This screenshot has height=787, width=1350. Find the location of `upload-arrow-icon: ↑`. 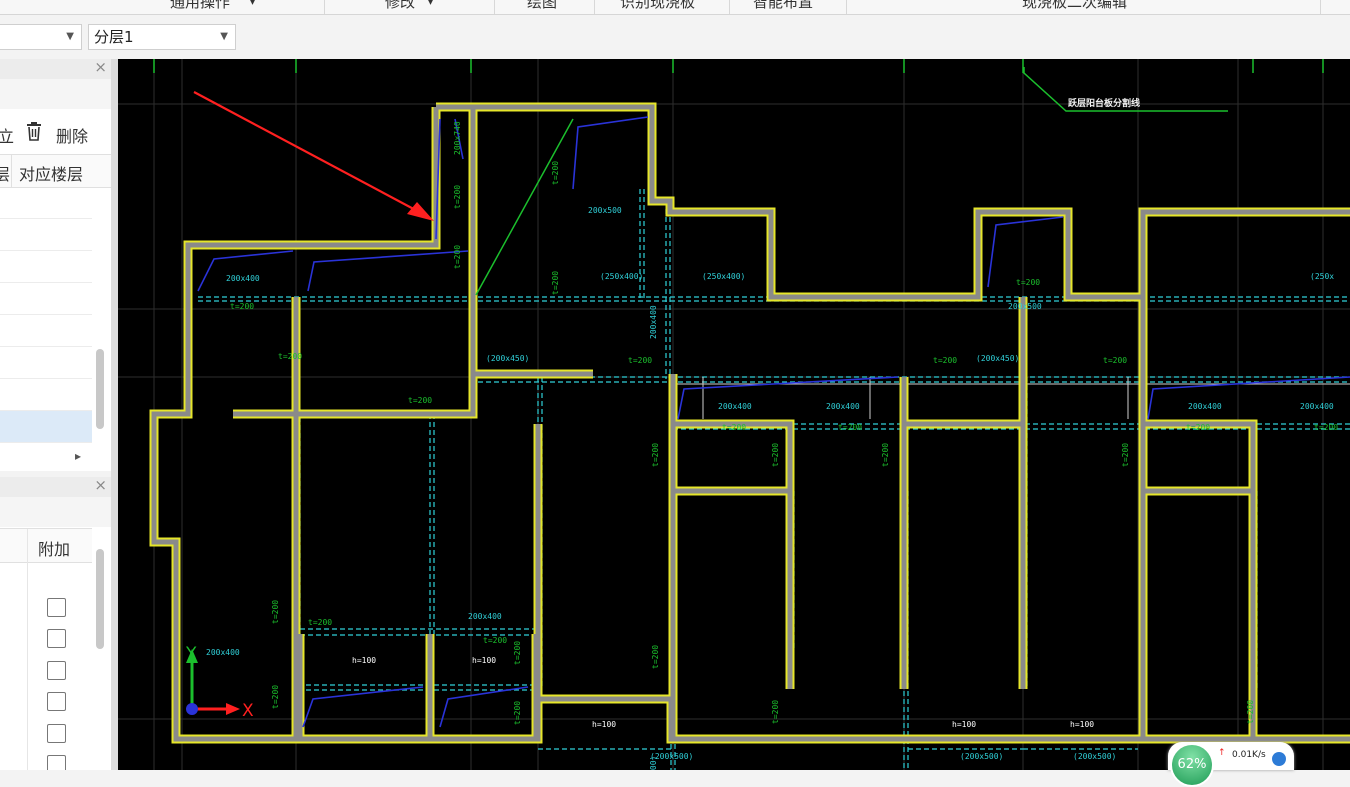

upload-arrow-icon: ↑ is located at coordinates (1222, 753).